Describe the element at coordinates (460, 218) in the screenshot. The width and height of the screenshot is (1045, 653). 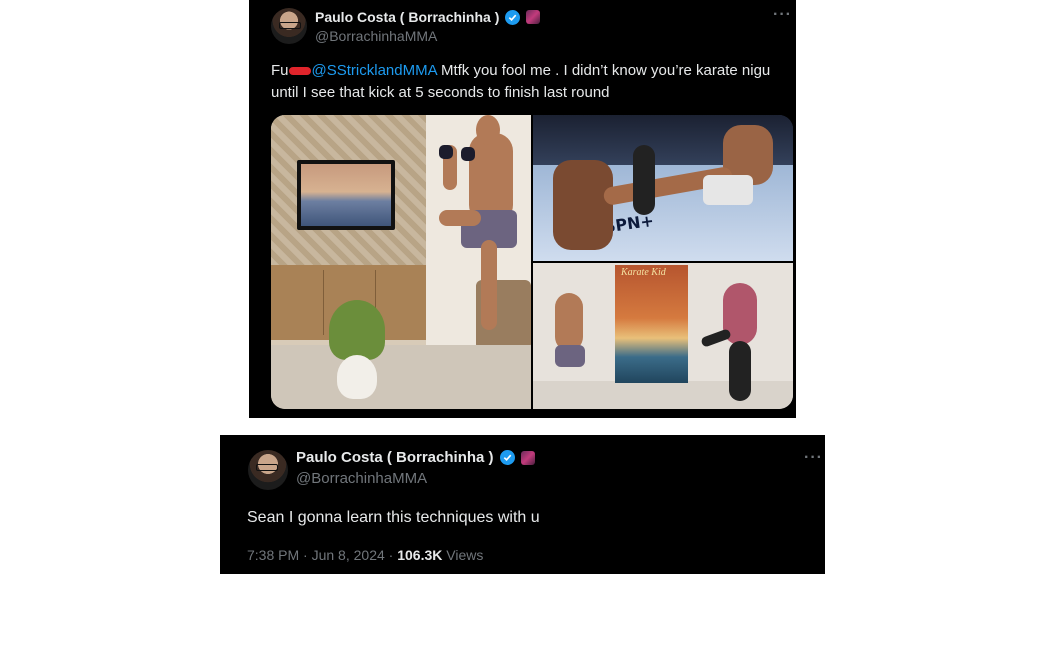
I see `fighter-knee` at that location.